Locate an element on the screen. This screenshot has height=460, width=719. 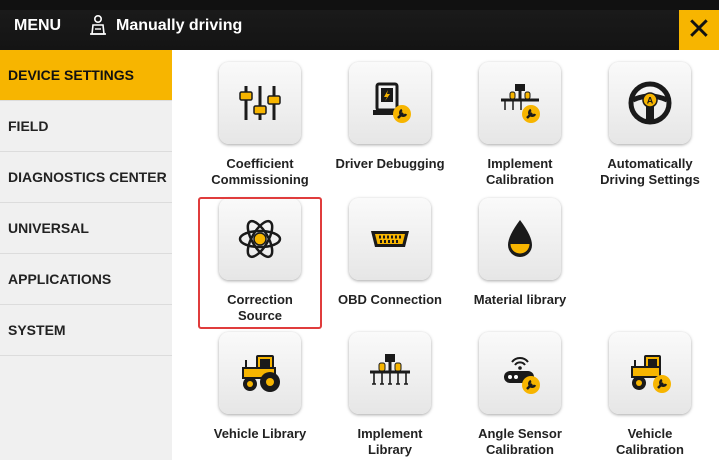
tile-label: Coefficient Commissioning is located at coordinates (260, 171).